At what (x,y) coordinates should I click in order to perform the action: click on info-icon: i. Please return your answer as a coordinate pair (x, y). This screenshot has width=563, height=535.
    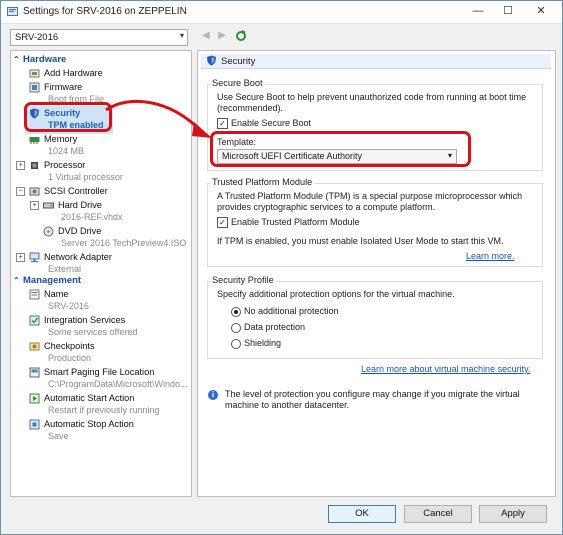
    Looking at the image, I should click on (213, 395).